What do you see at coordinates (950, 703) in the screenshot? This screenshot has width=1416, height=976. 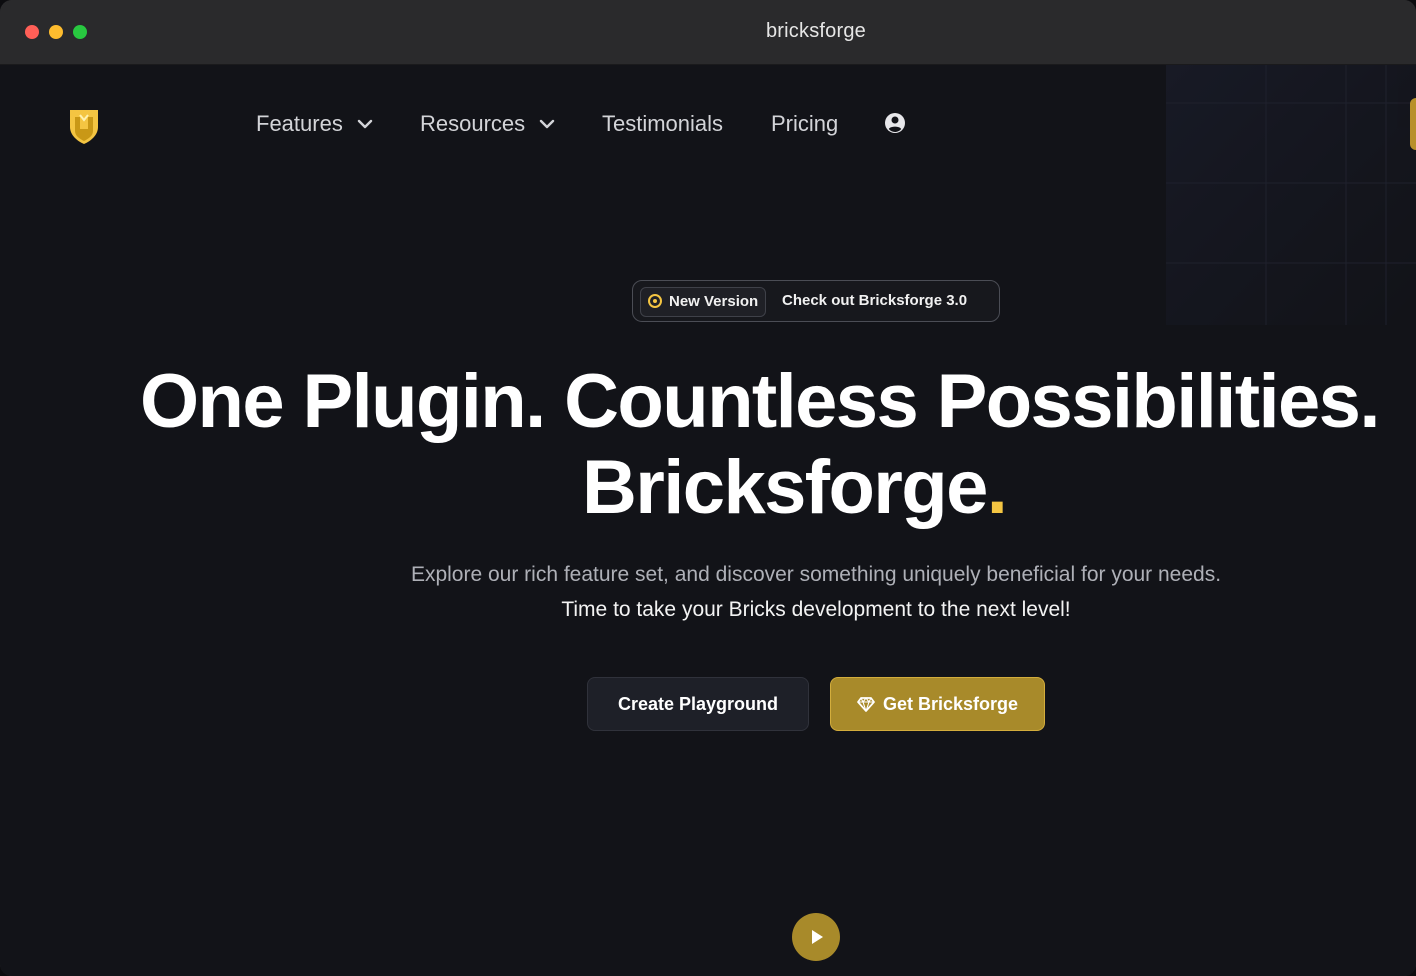 I see `get-bricksforge-label: Get Bricksforge` at bounding box center [950, 703].